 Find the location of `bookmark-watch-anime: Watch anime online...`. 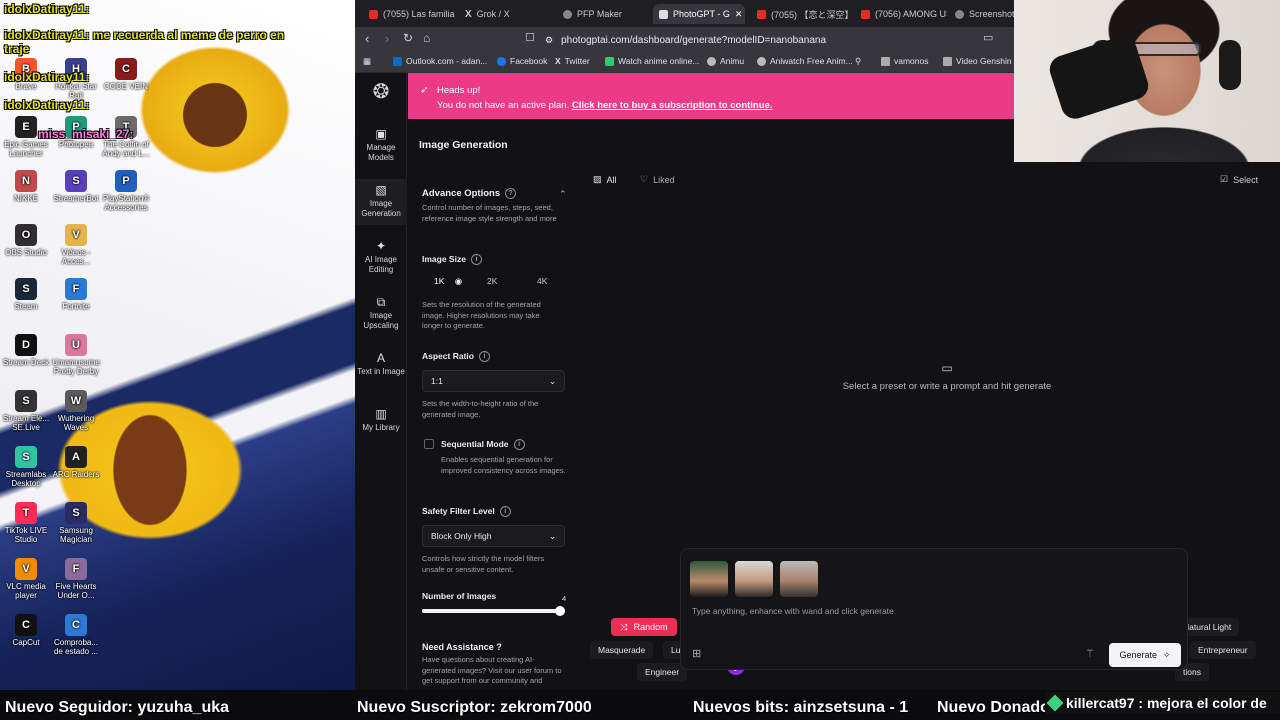

bookmark-watch-anime: Watch anime online... is located at coordinates (652, 61).